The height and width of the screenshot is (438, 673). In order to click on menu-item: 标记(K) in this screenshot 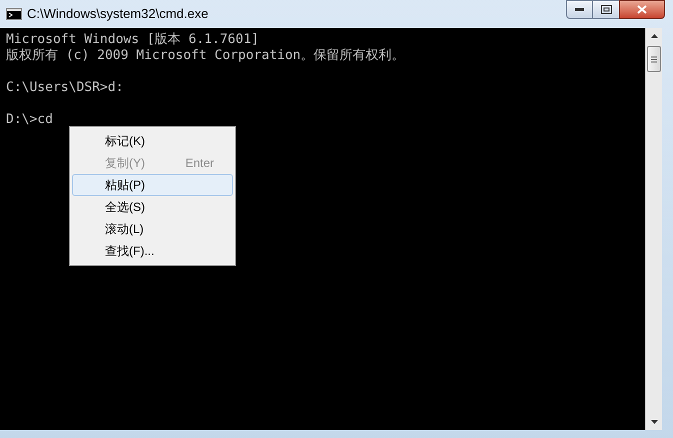, I will do `click(152, 141)`.